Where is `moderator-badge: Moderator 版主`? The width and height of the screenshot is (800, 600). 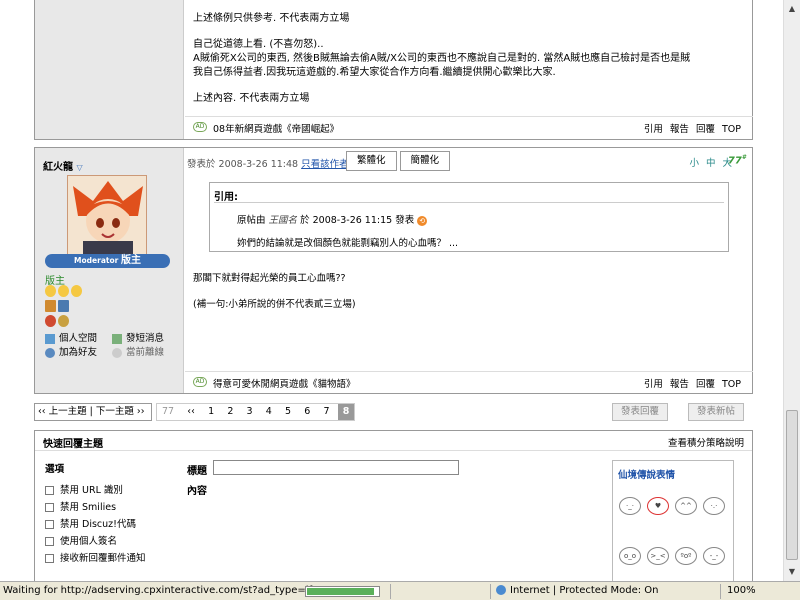
moderator-badge: Moderator 版主 is located at coordinates (107, 261).